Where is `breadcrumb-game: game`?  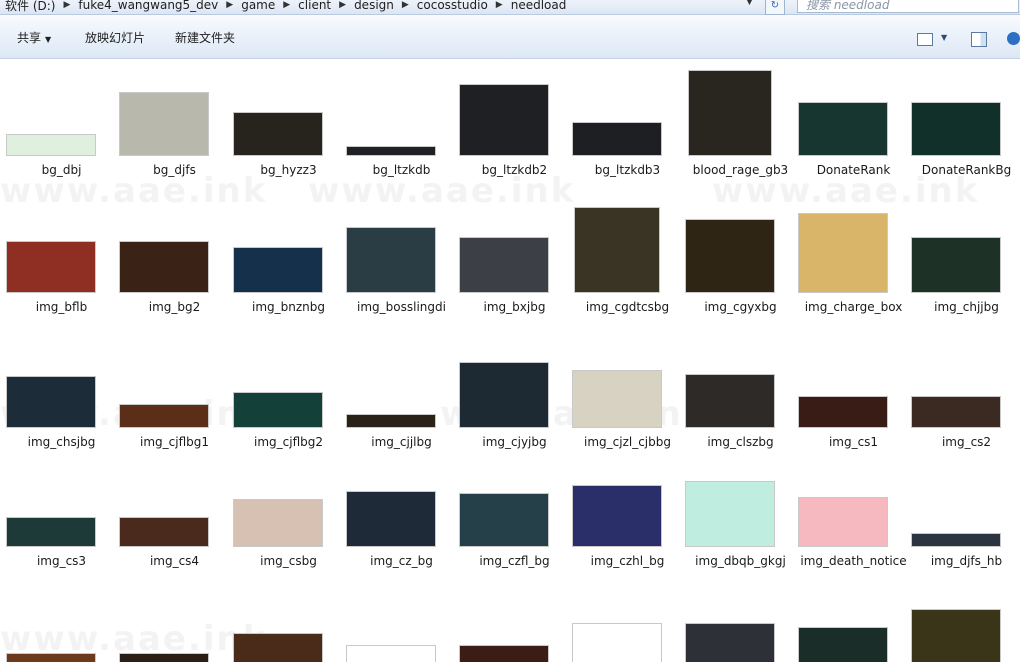
breadcrumb-game: game is located at coordinates (258, 6).